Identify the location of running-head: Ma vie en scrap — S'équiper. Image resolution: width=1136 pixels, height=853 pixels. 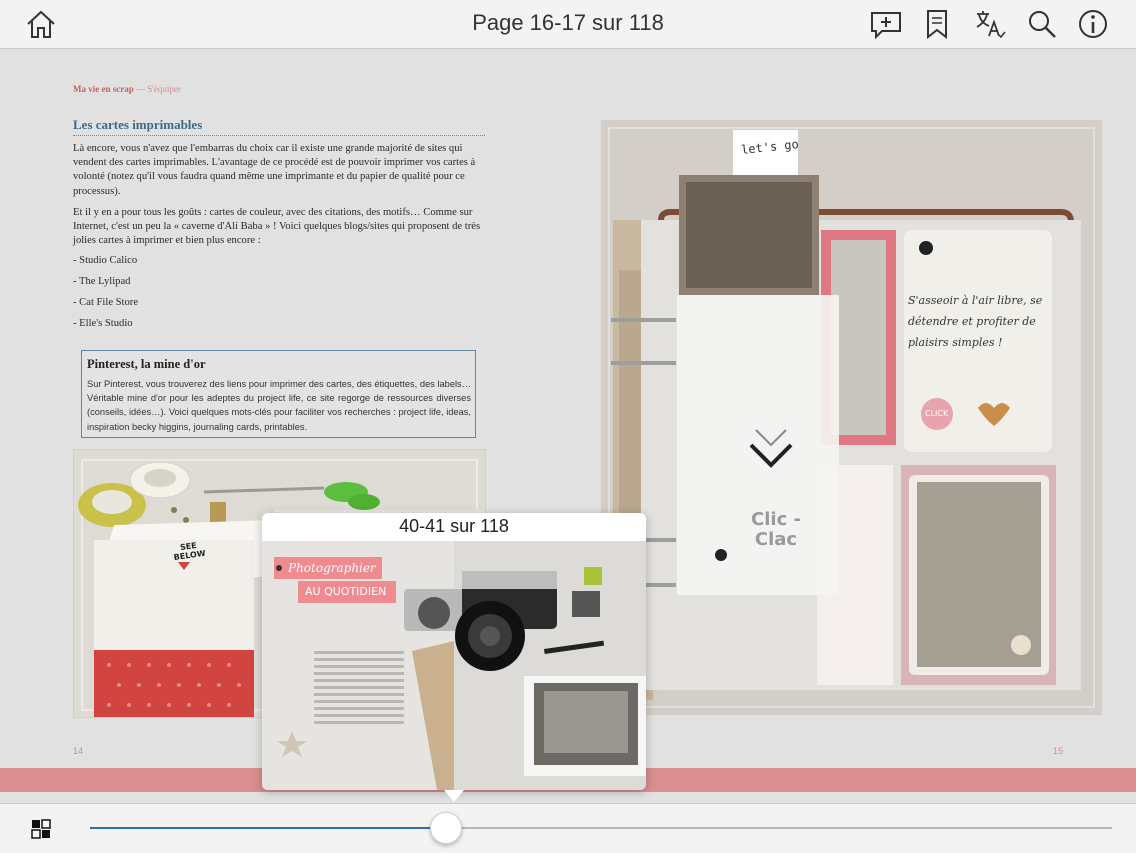
(127, 89).